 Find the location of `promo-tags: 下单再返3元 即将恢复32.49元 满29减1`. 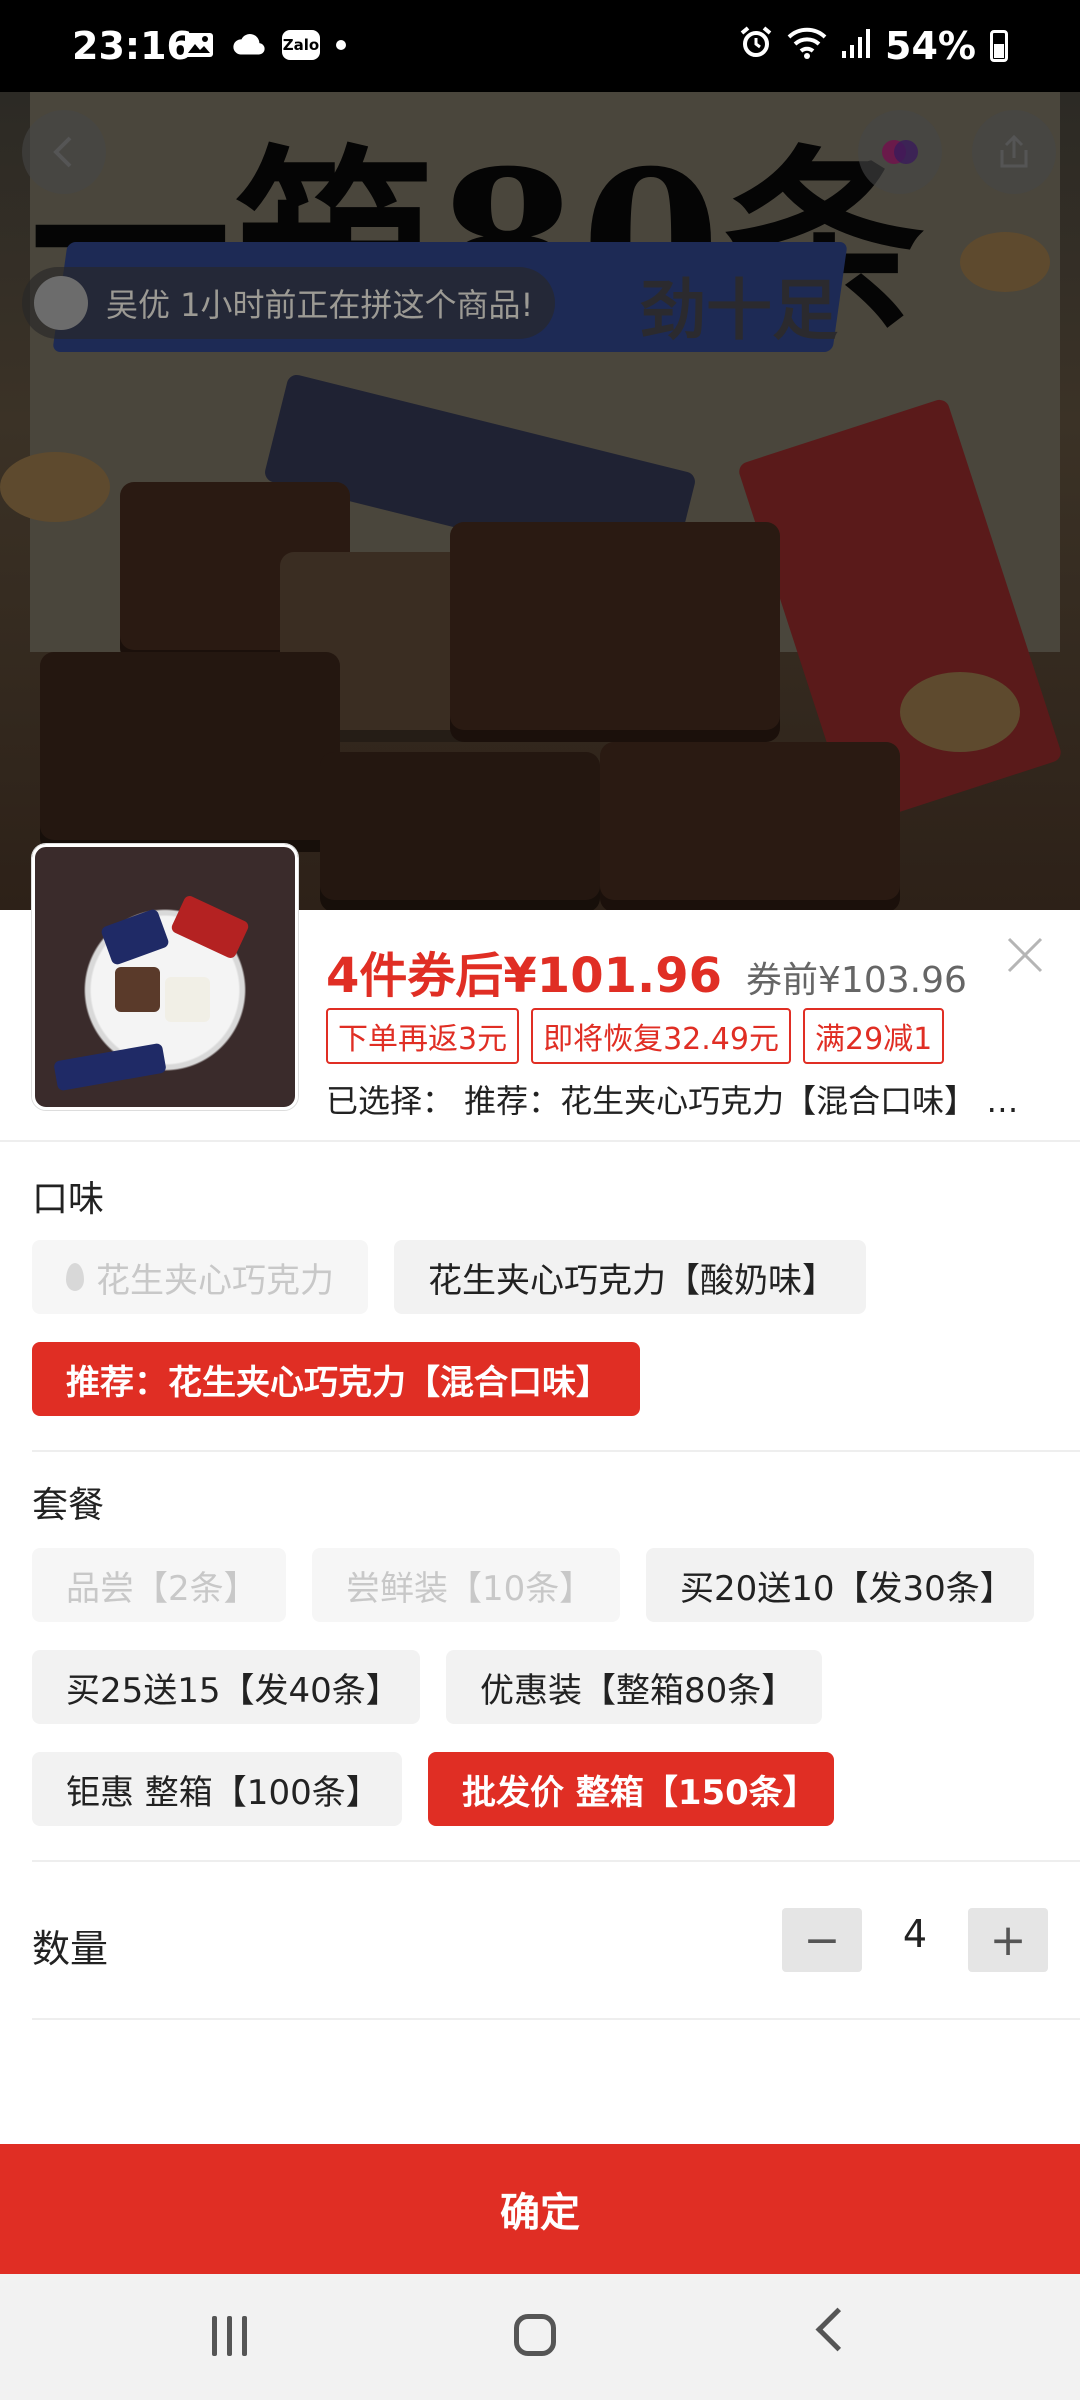

promo-tags: 下单再返3元 即将恢复32.49元 满29减1 is located at coordinates (635, 1036).